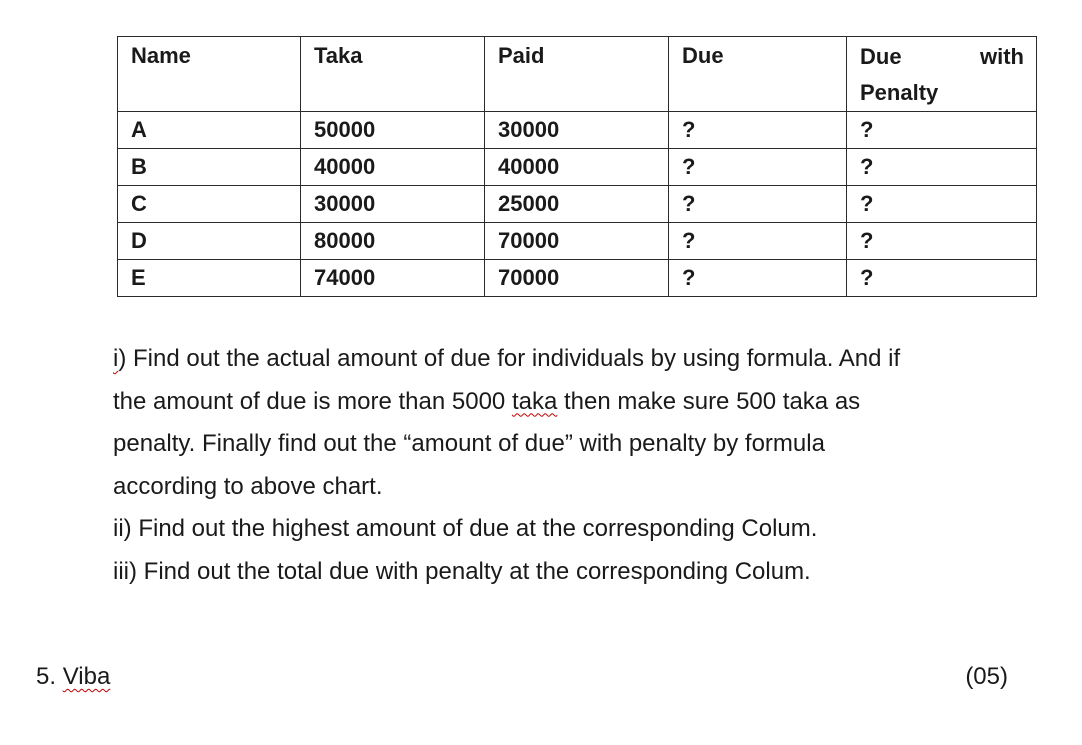 This screenshot has height=745, width=1082. Describe the element at coordinates (392, 241) in the screenshot. I see `cell-taka: 80000` at that location.